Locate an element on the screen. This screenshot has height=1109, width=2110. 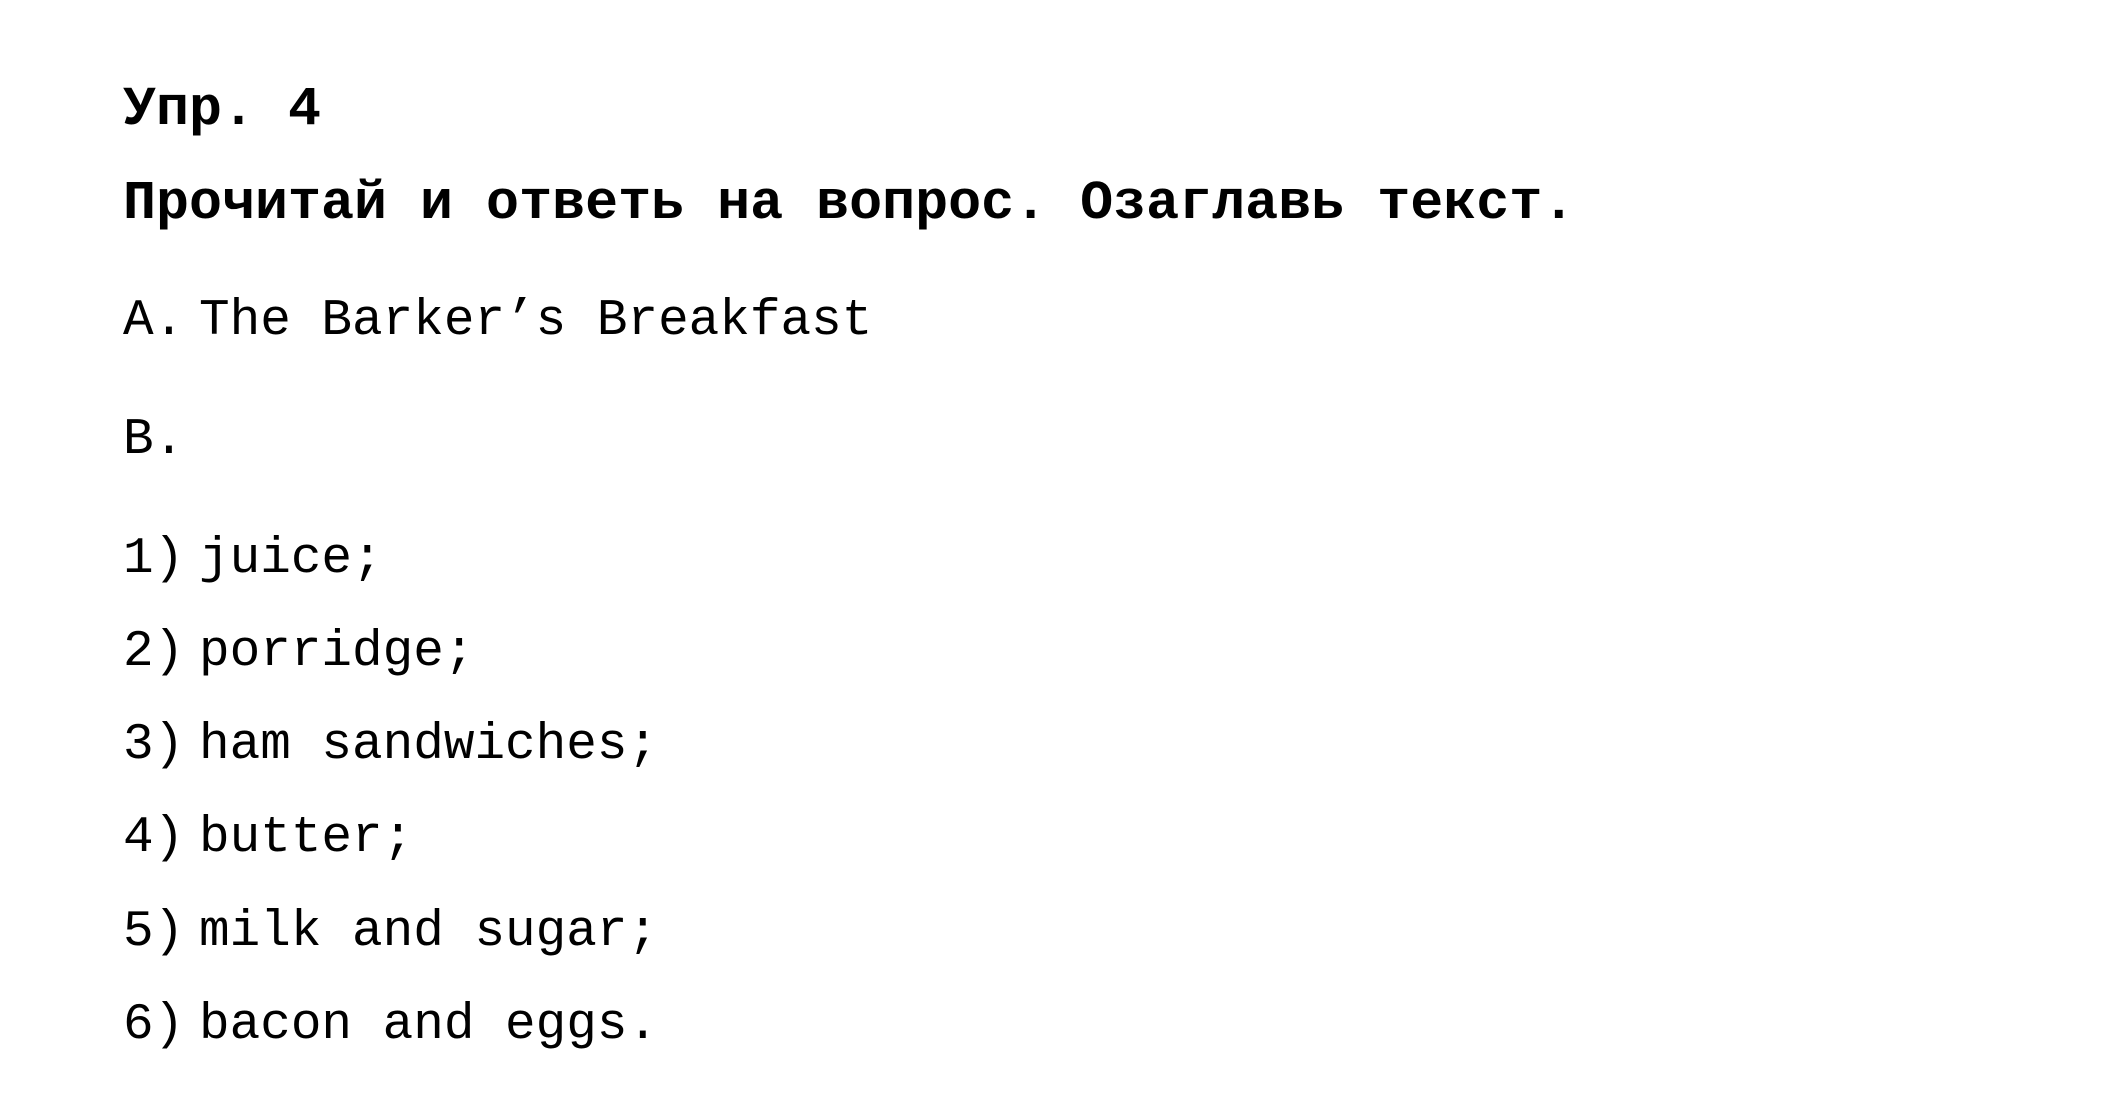
section-a-label: A. is located at coordinates (154, 321).